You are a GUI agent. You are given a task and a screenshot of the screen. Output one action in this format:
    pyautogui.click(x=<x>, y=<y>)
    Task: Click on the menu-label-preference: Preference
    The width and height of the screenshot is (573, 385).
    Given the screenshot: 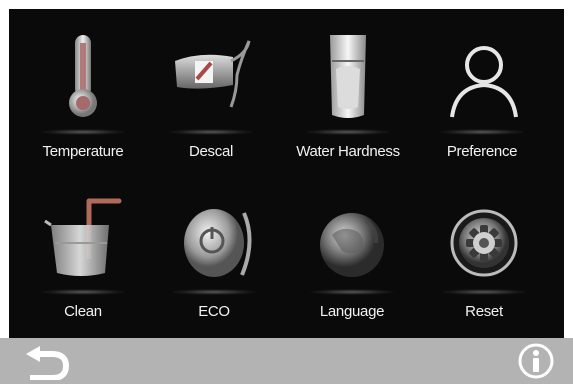 What is the action you would take?
    pyautogui.click(x=482, y=151)
    